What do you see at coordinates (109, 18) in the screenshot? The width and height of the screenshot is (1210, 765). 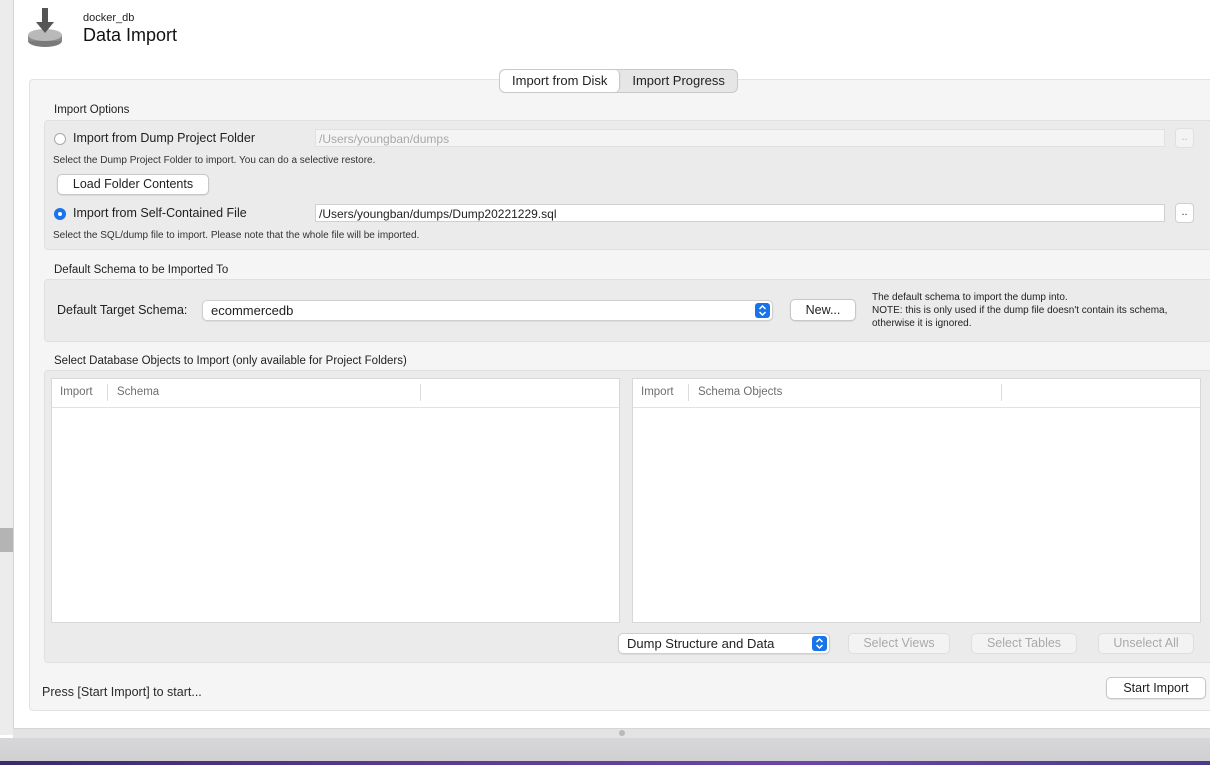 I see `connection-name: docker_db` at bounding box center [109, 18].